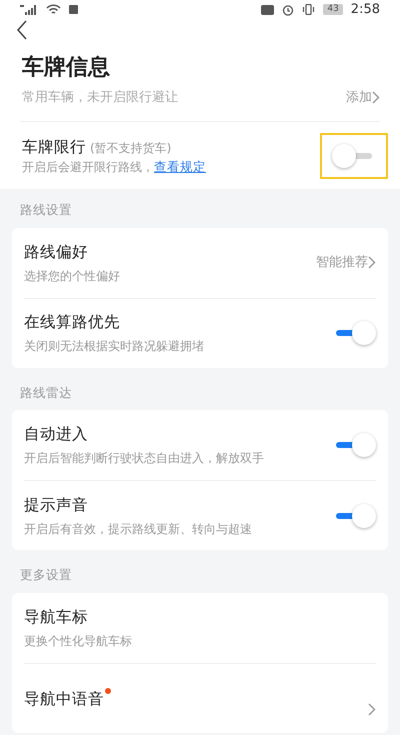 The image size is (400, 735). I want to click on alarm-icon, so click(288, 10).